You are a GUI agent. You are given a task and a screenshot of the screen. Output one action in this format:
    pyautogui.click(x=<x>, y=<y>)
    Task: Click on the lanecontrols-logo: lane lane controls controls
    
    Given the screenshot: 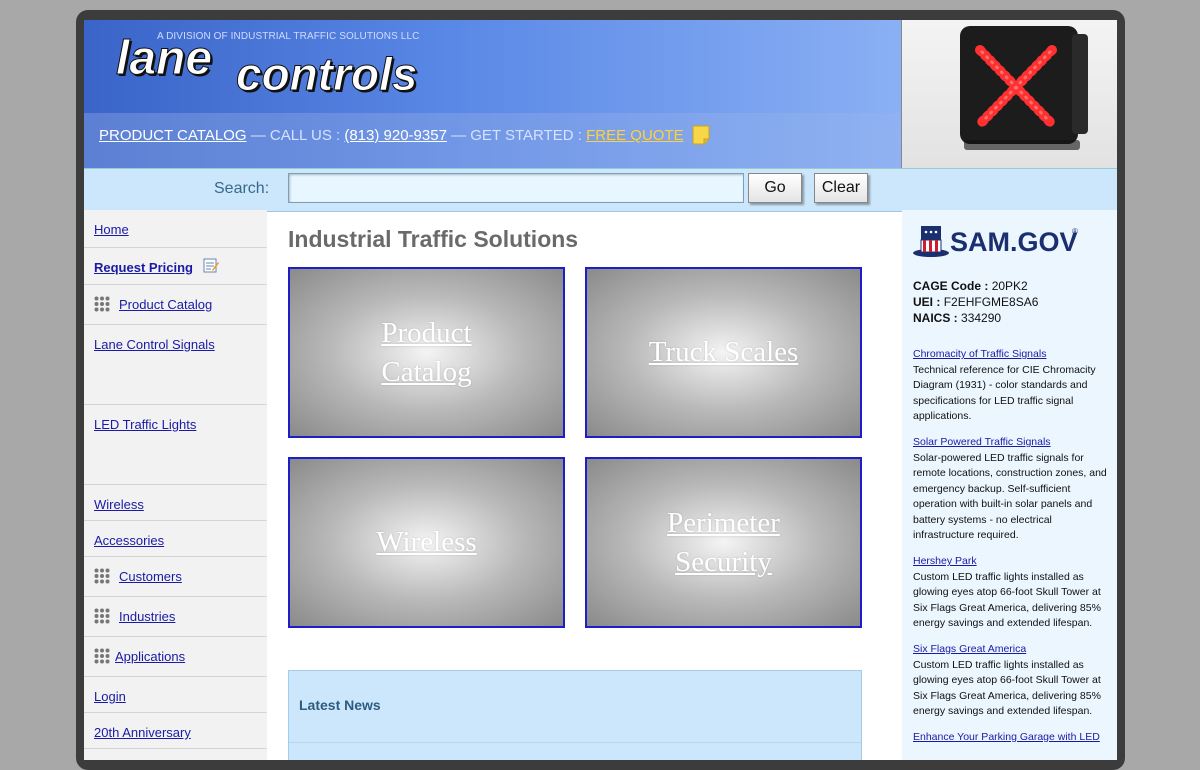 What is the action you would take?
    pyautogui.click(x=299, y=64)
    